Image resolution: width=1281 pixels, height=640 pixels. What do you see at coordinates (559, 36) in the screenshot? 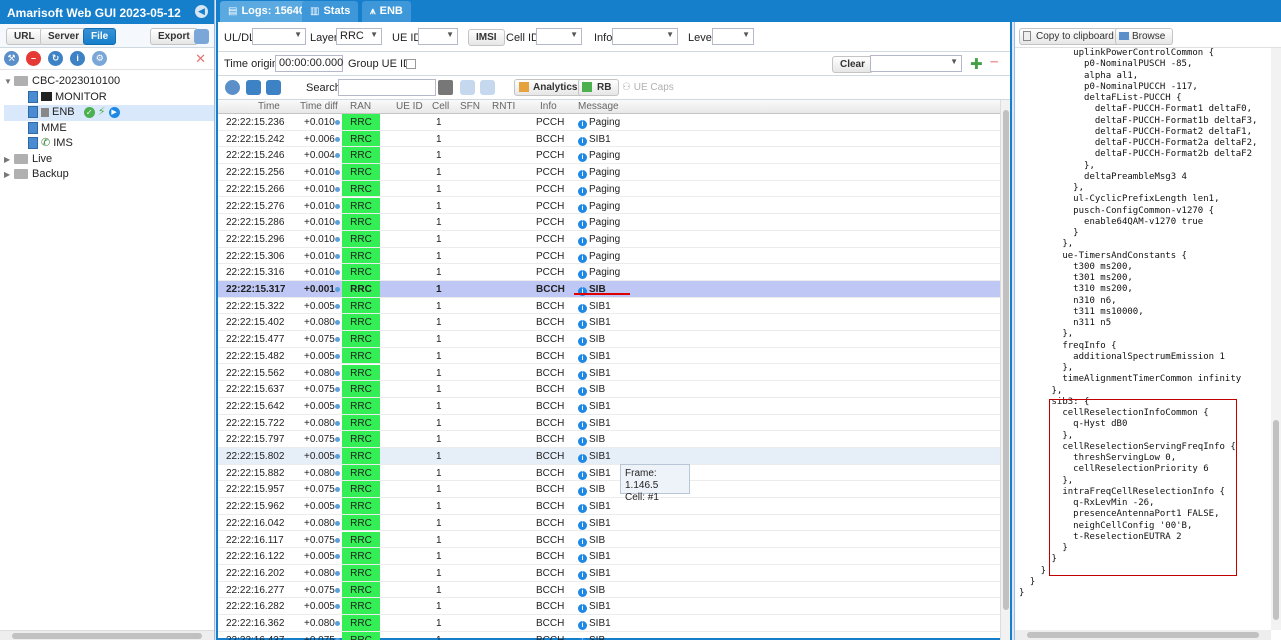
I see `cellid-select: ▼` at bounding box center [559, 36].